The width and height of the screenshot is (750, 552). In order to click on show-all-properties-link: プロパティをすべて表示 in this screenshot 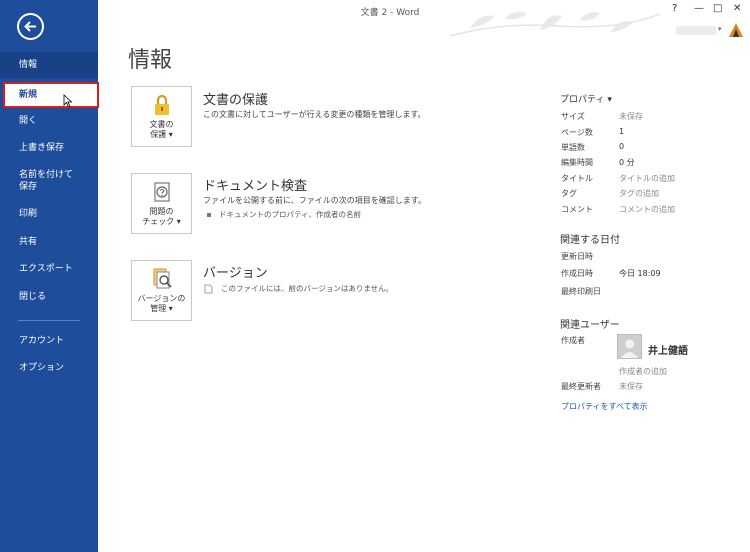, I will do `click(604, 406)`.